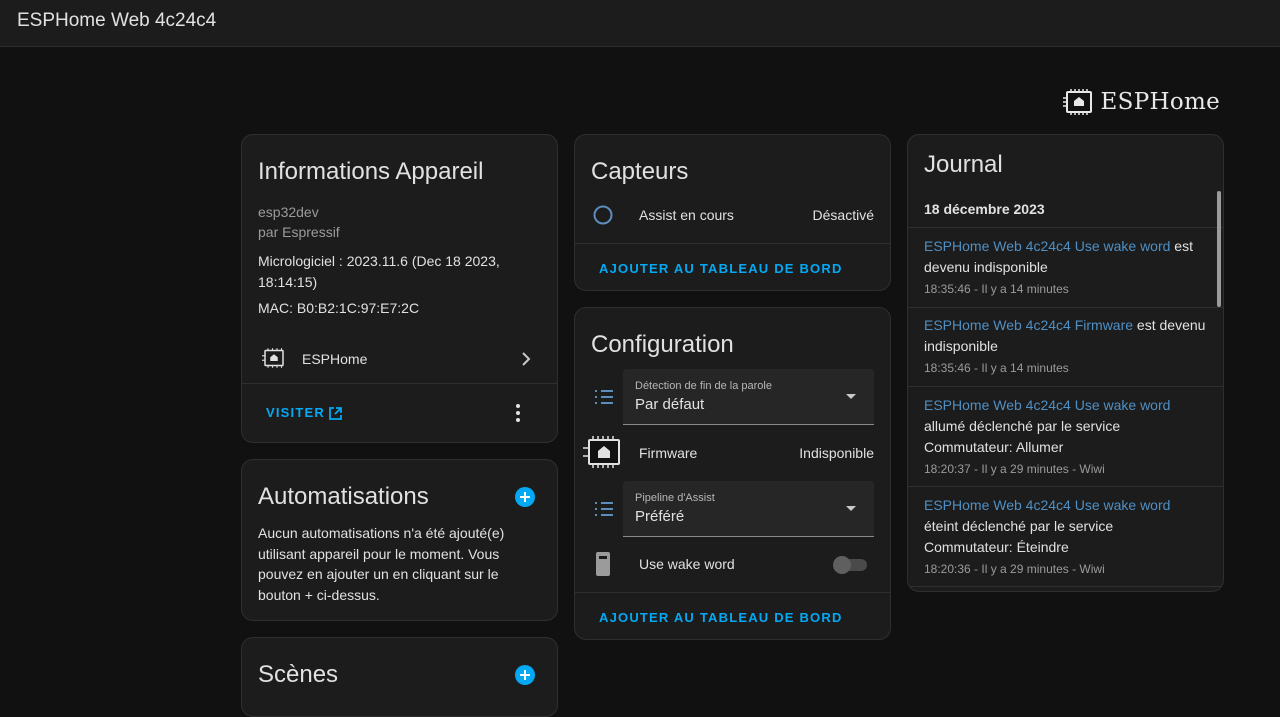  I want to click on visit-label: VISITER, so click(295, 412).